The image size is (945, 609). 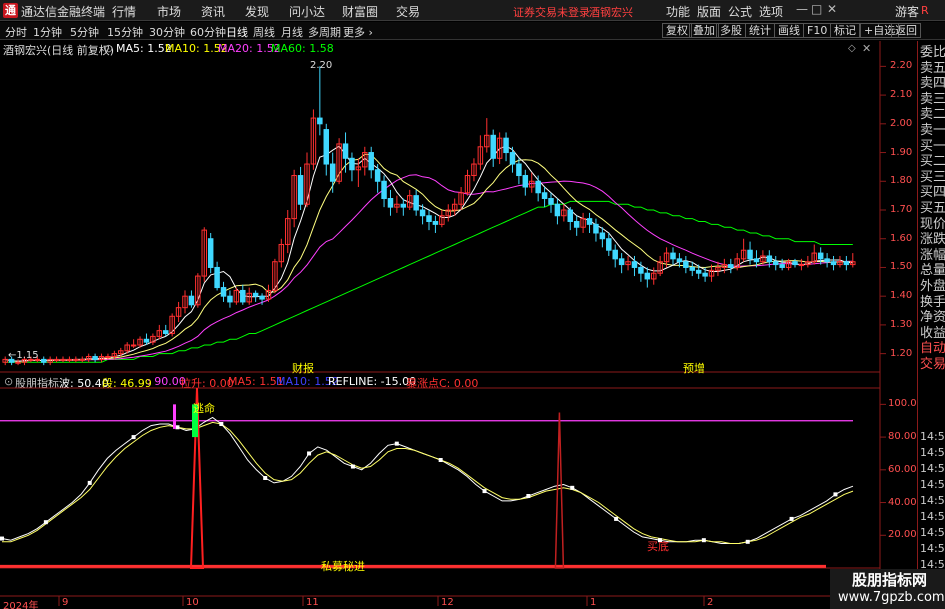 I want to click on bottom-signal-label: 买底, so click(x=658, y=546).